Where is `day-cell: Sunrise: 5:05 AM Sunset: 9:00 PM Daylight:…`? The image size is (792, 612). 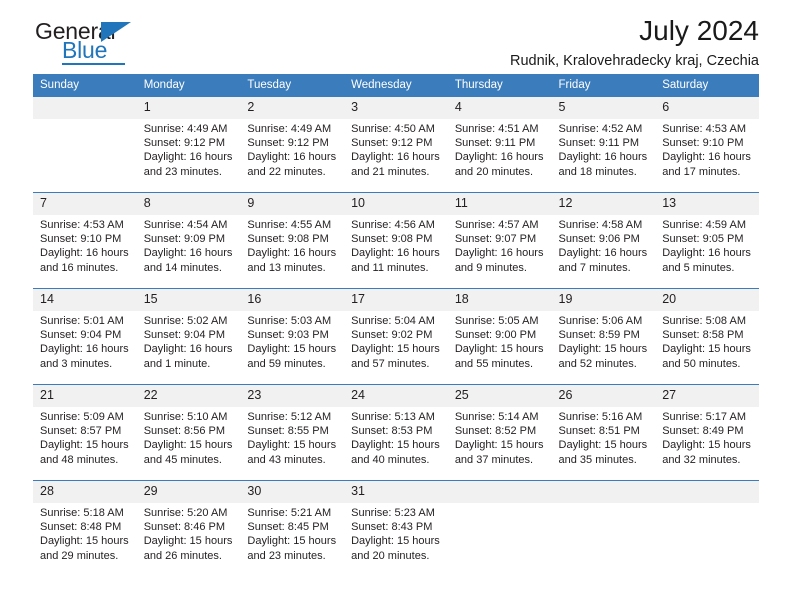
day-cell: Sunrise: 5:05 AM Sunset: 9:00 PM Daylight:… is located at coordinates (499, 342).